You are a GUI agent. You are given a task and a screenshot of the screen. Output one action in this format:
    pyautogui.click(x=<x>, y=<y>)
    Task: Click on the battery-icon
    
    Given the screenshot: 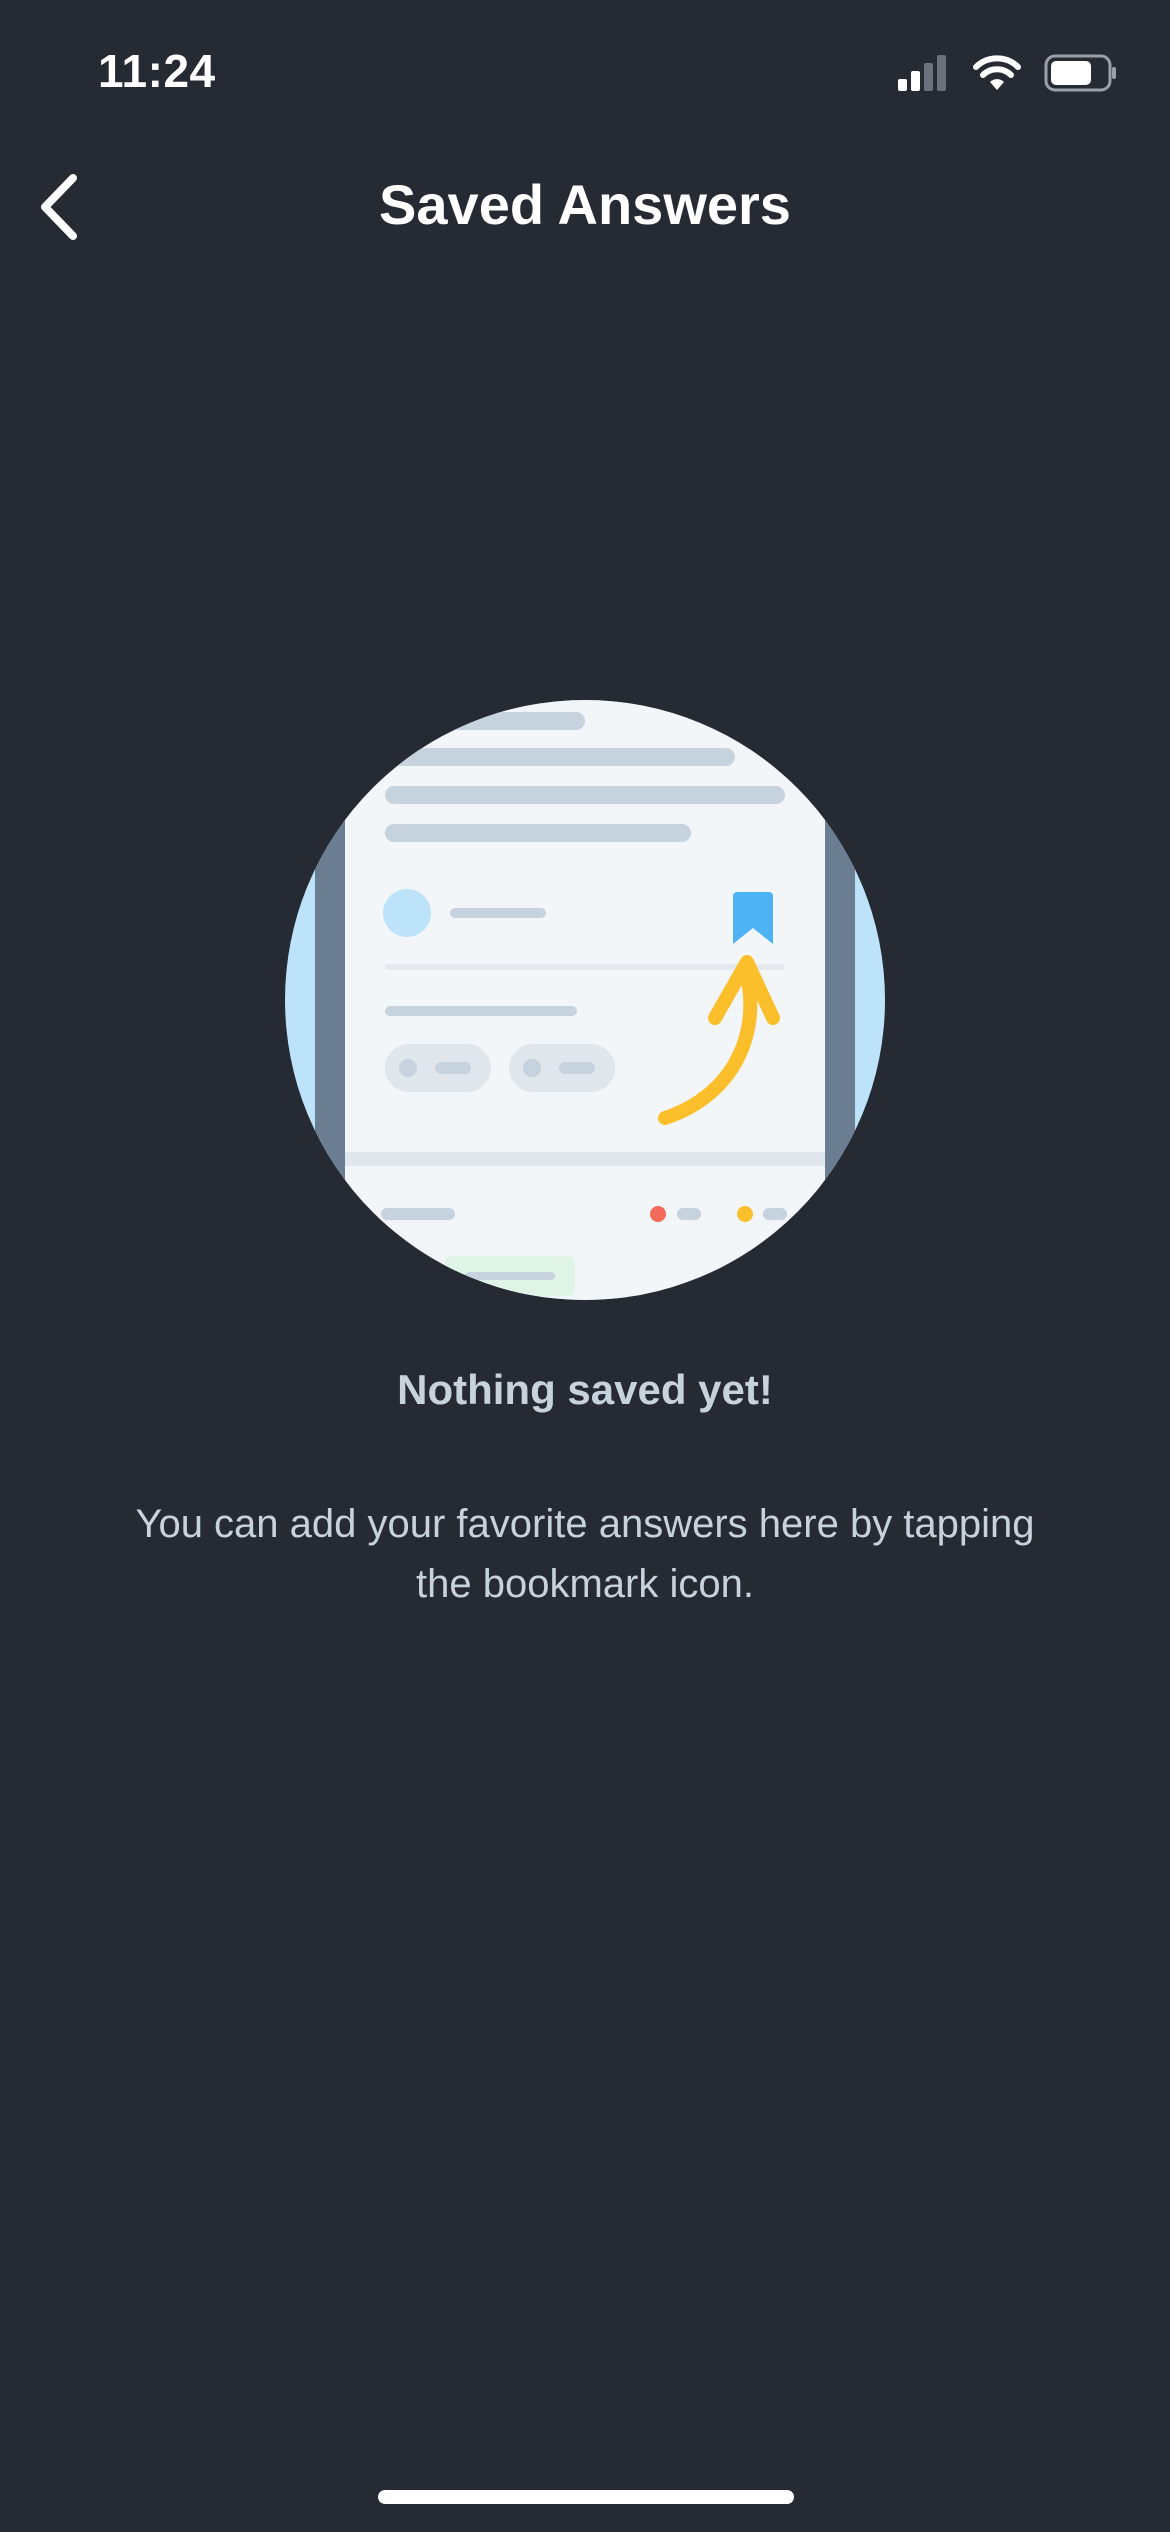 What is the action you would take?
    pyautogui.click(x=1081, y=73)
    